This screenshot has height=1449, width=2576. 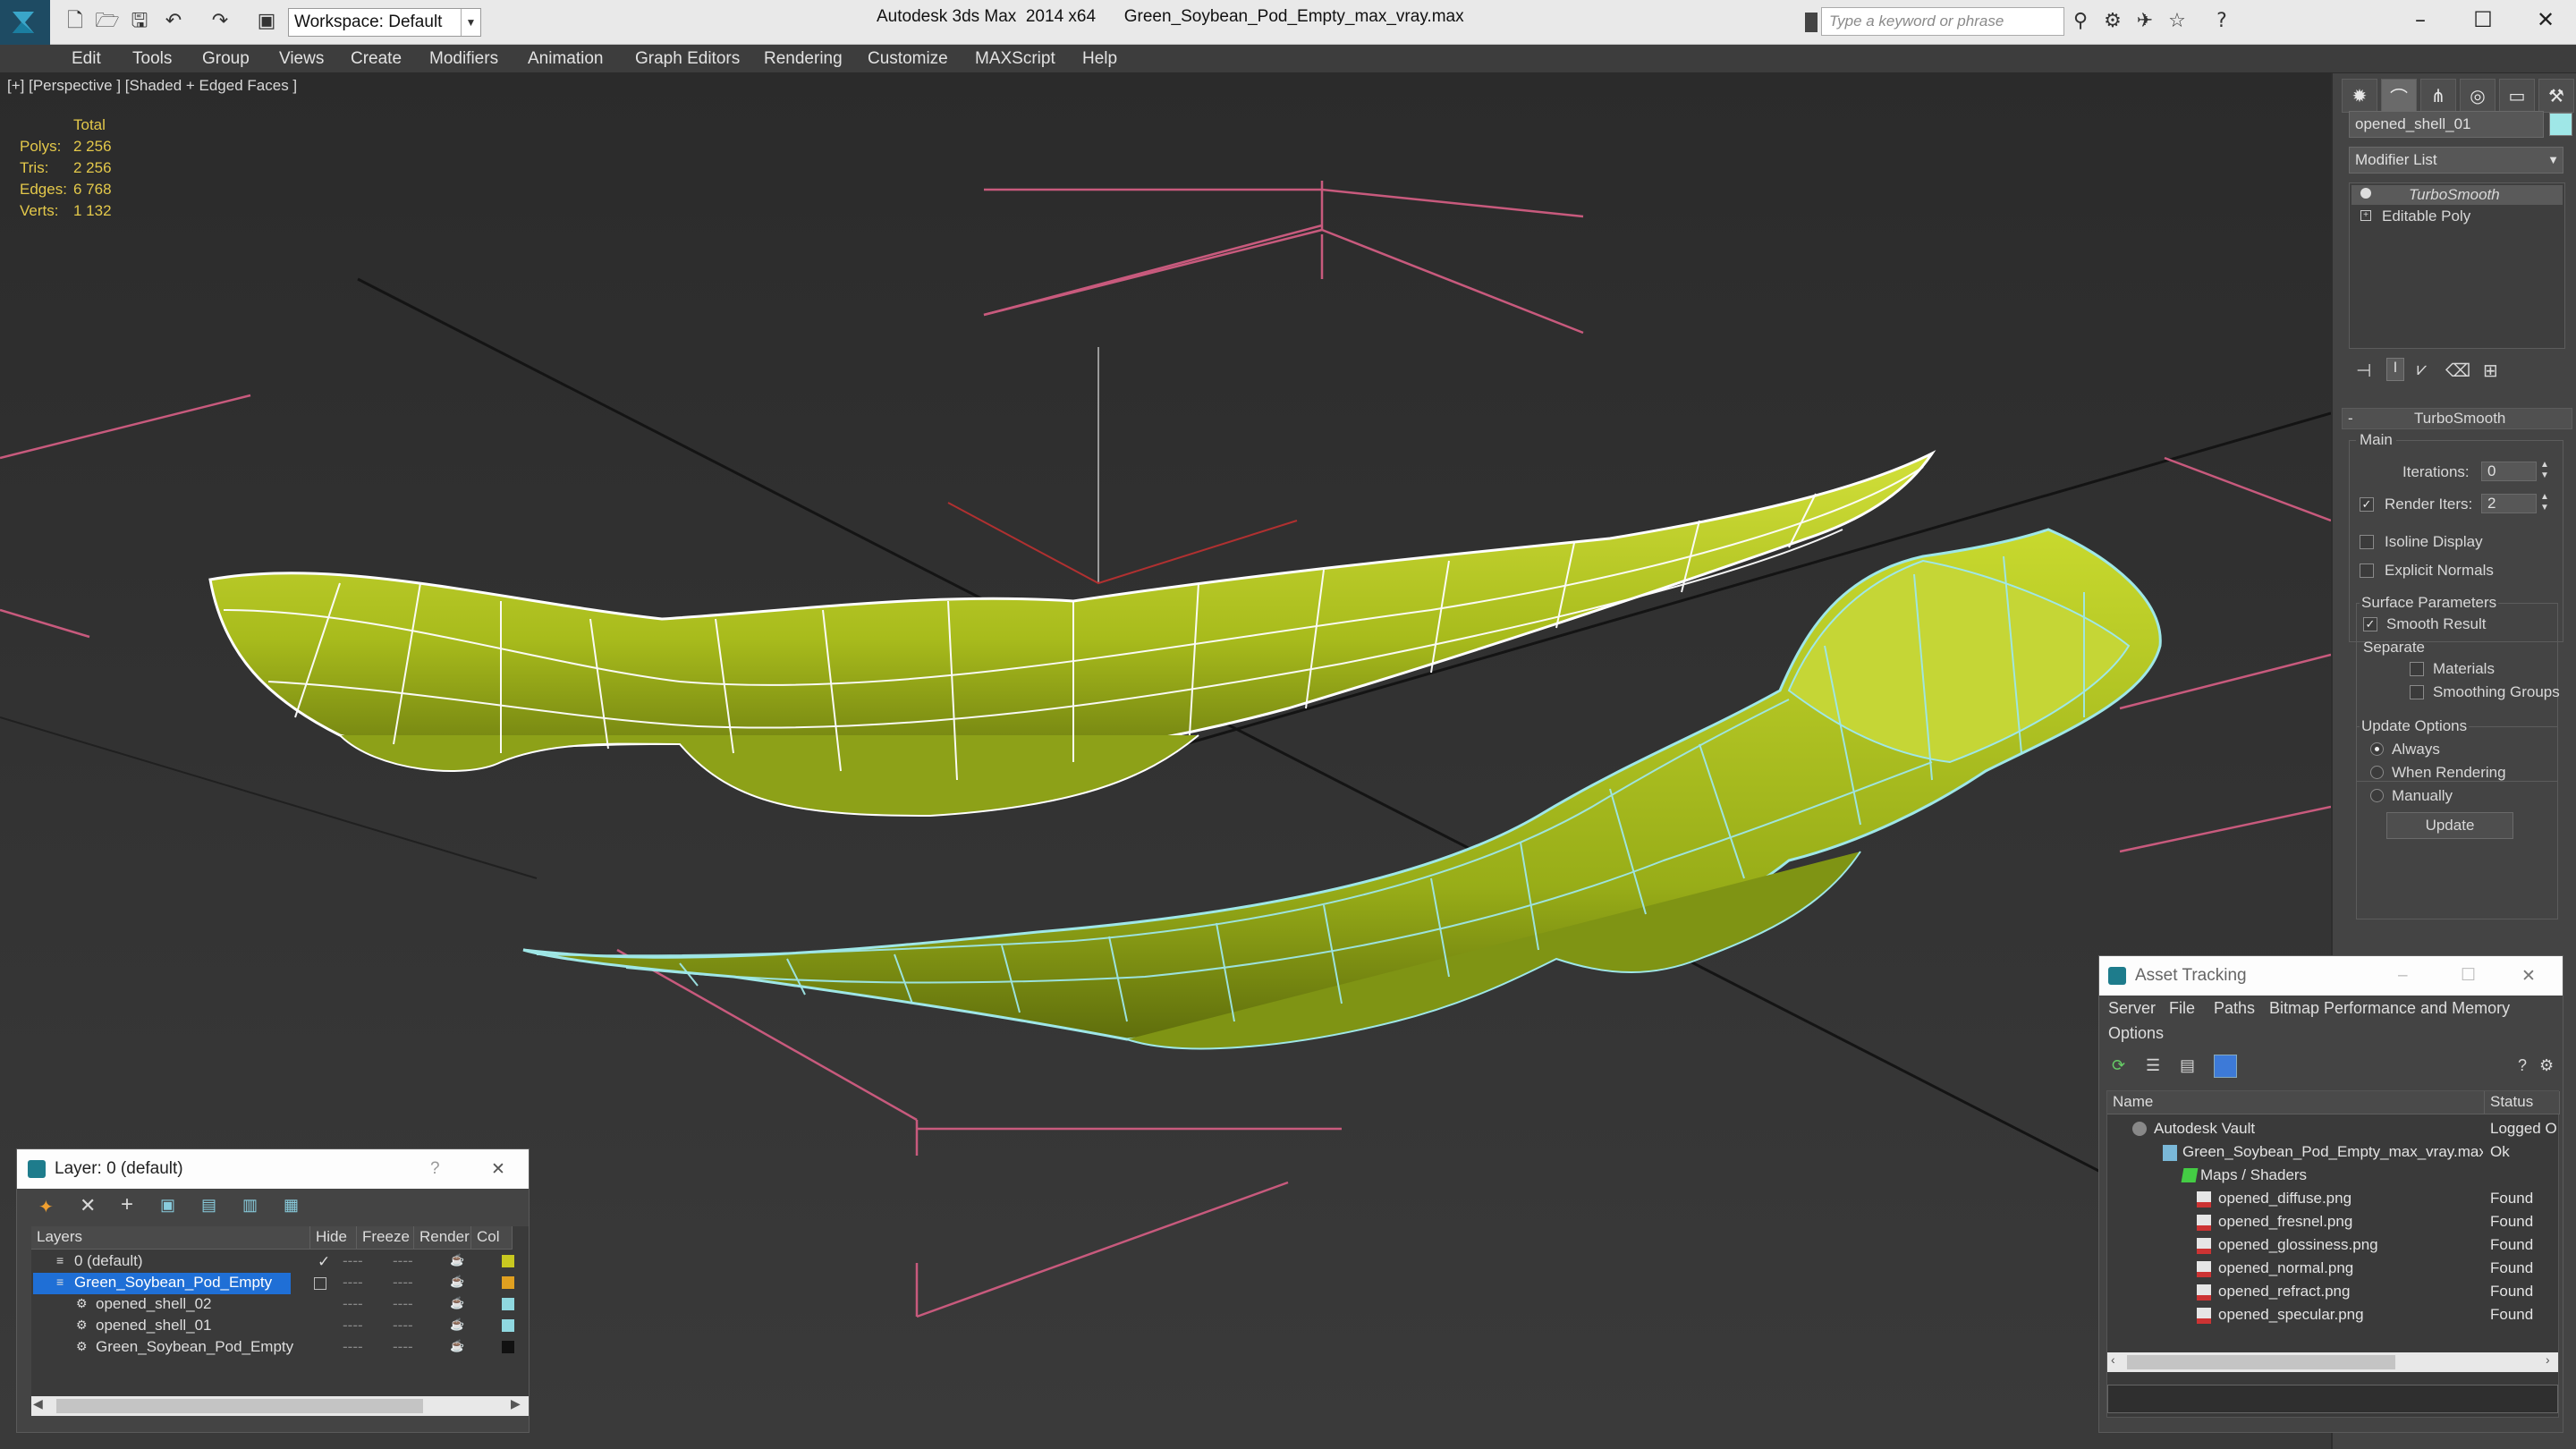 I want to click on object-color-swatch, so click(x=2560, y=124).